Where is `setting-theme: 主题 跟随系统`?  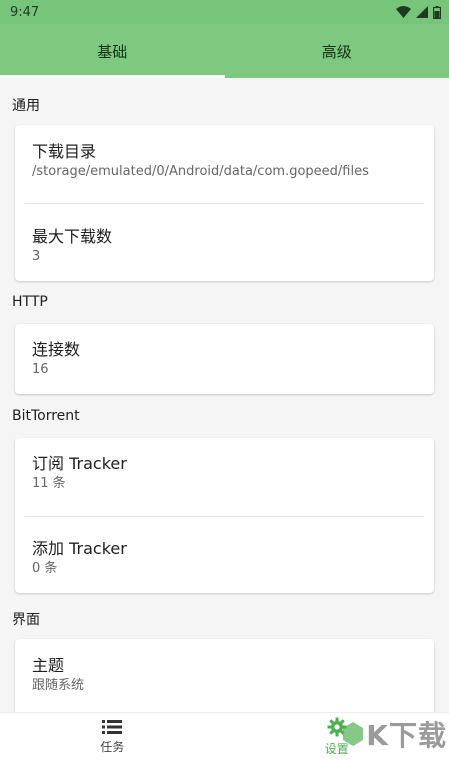 setting-theme: 主题 跟随系统 is located at coordinates (224, 675).